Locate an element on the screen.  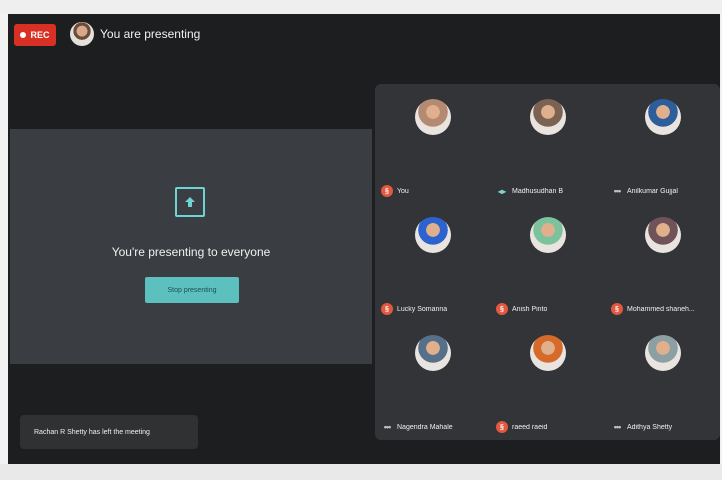
participant-label: ◂▸ Madhusudhan B is located at coordinates (550, 191).